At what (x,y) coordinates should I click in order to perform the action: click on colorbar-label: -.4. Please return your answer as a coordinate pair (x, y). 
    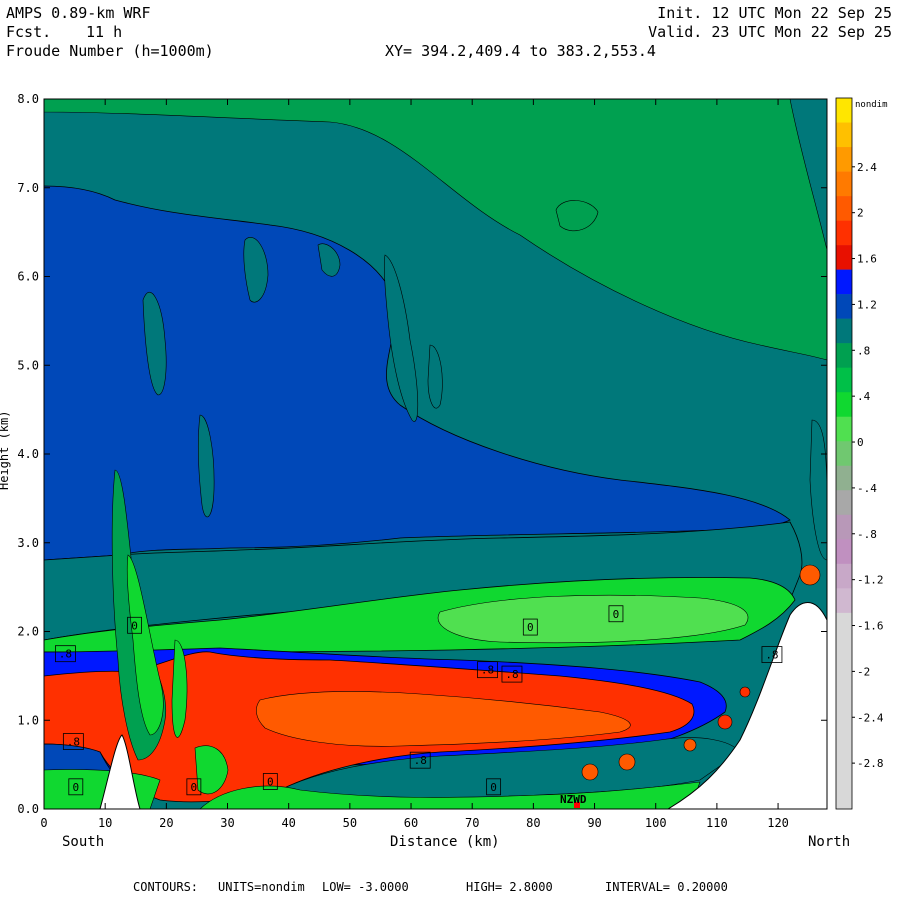
    Looking at the image, I should click on (867, 488).